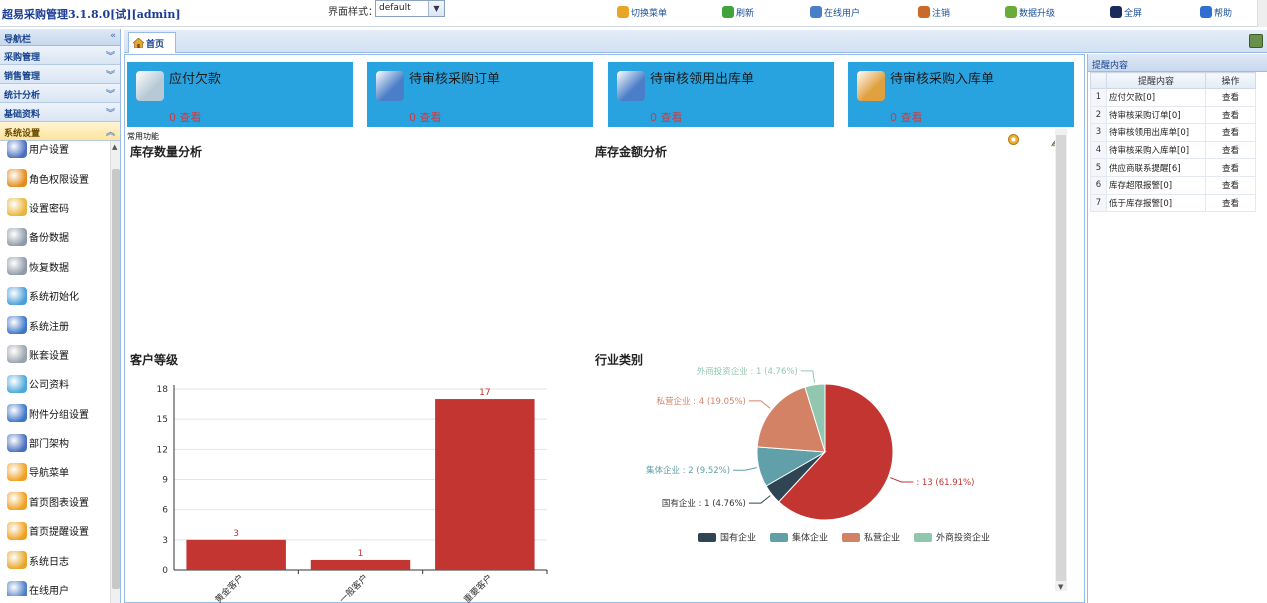  I want to click on dashboard-scrollbar: ▼, so click(1061, 360).